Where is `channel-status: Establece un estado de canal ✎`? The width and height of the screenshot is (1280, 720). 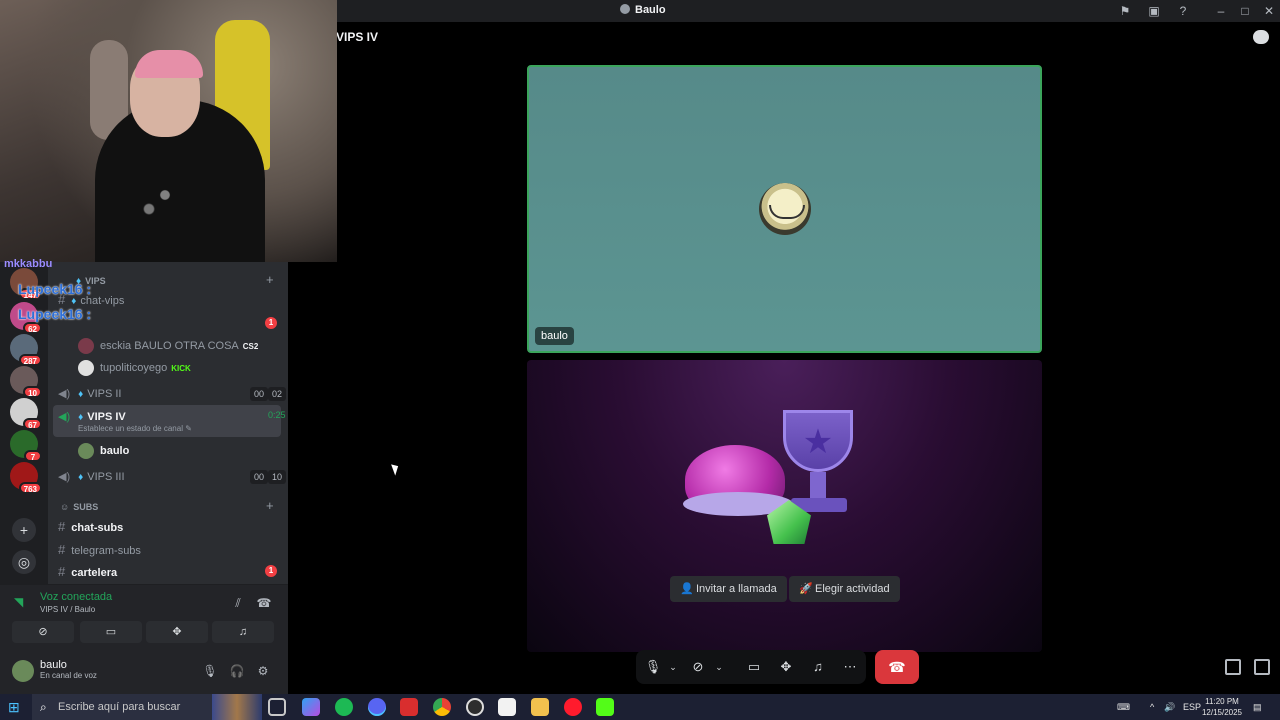
channel-status: Establece un estado de canal ✎ is located at coordinates (183, 428).